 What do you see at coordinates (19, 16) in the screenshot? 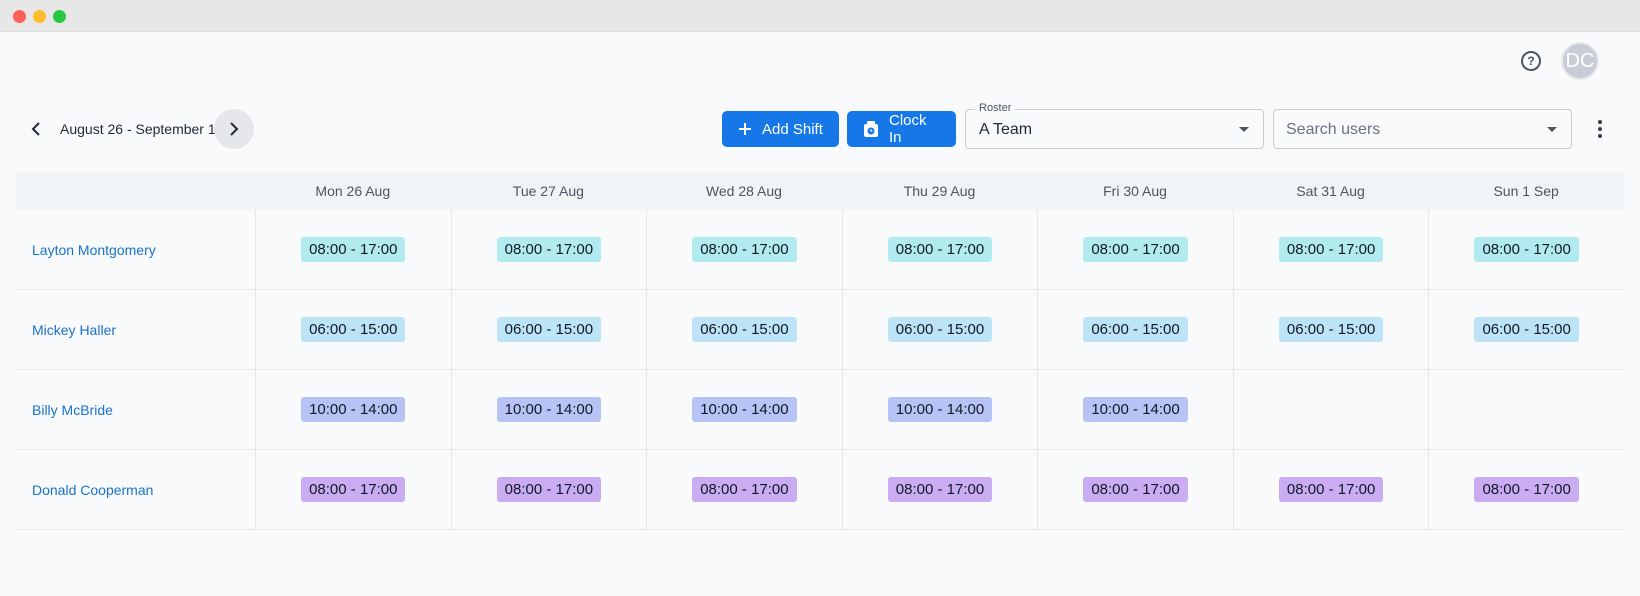
I see `close-window-button` at bounding box center [19, 16].